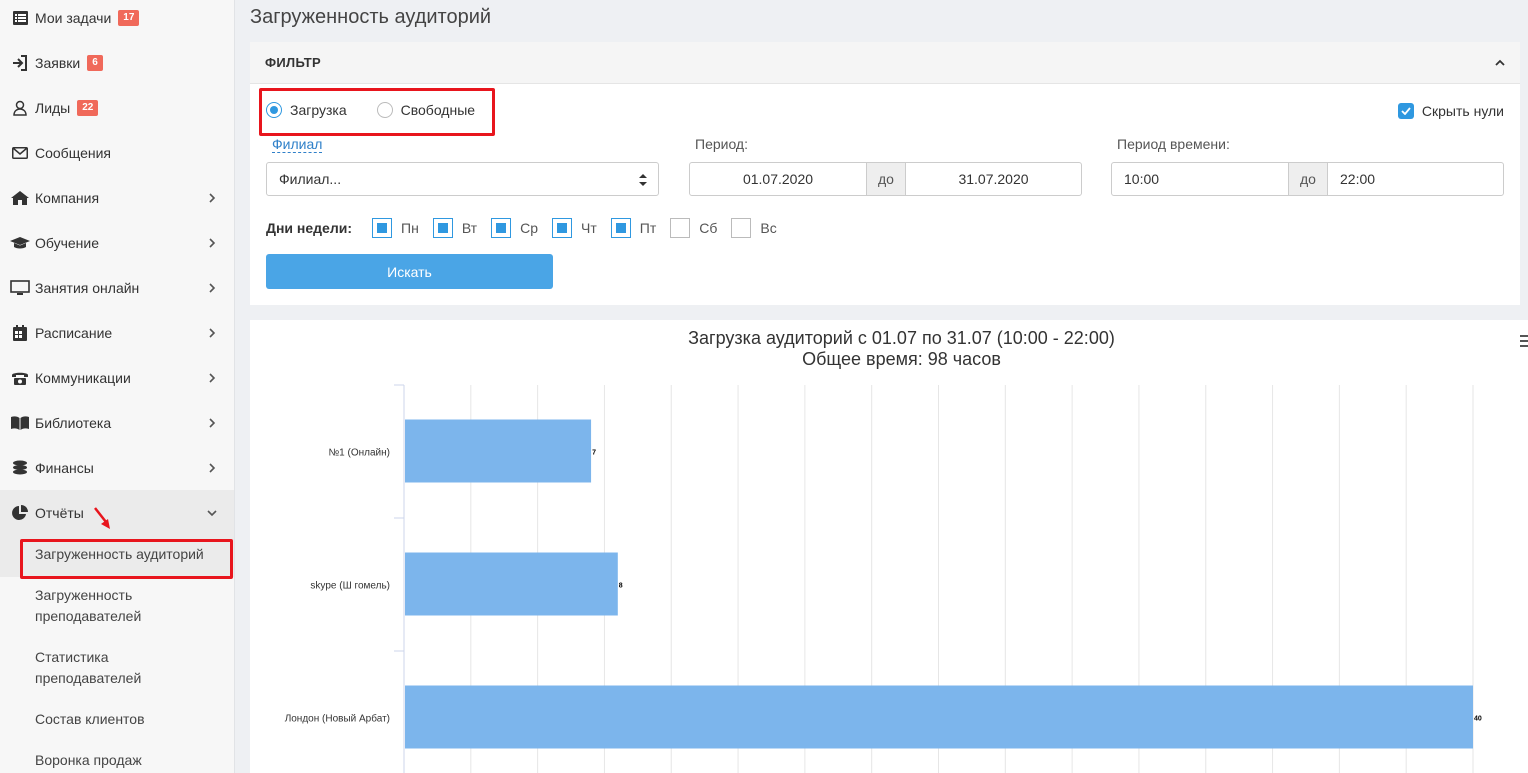 The height and width of the screenshot is (773, 1528). I want to click on sidebar-subitem-room-load: Загруженность аудиторий, so click(119, 554).